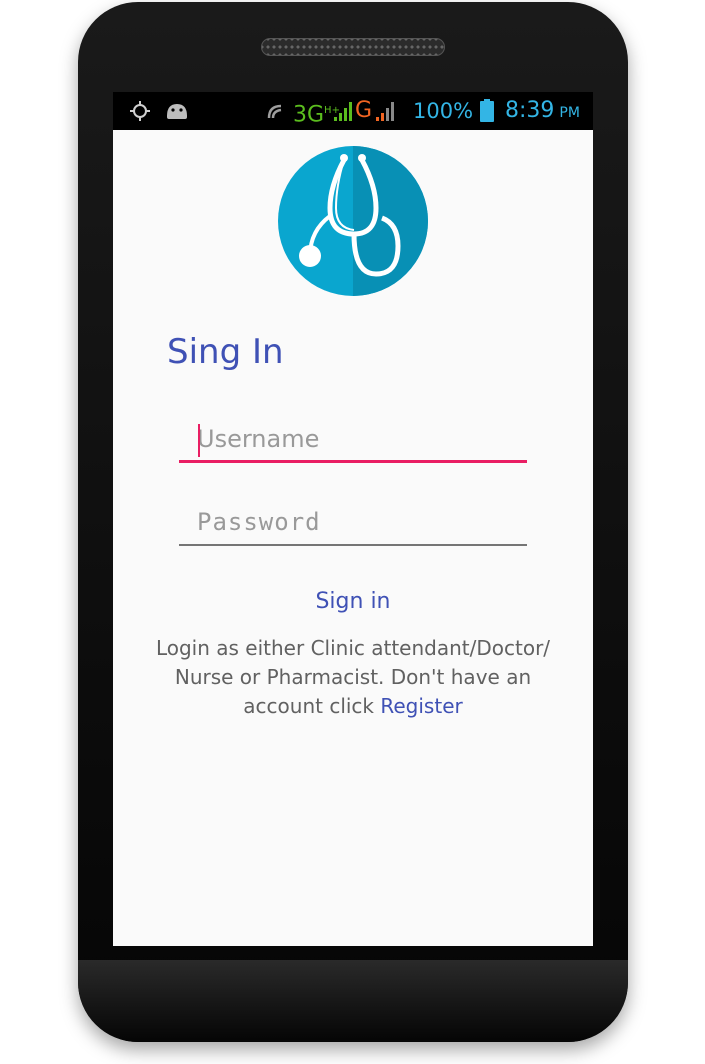  I want to click on password-input, so click(353, 522).